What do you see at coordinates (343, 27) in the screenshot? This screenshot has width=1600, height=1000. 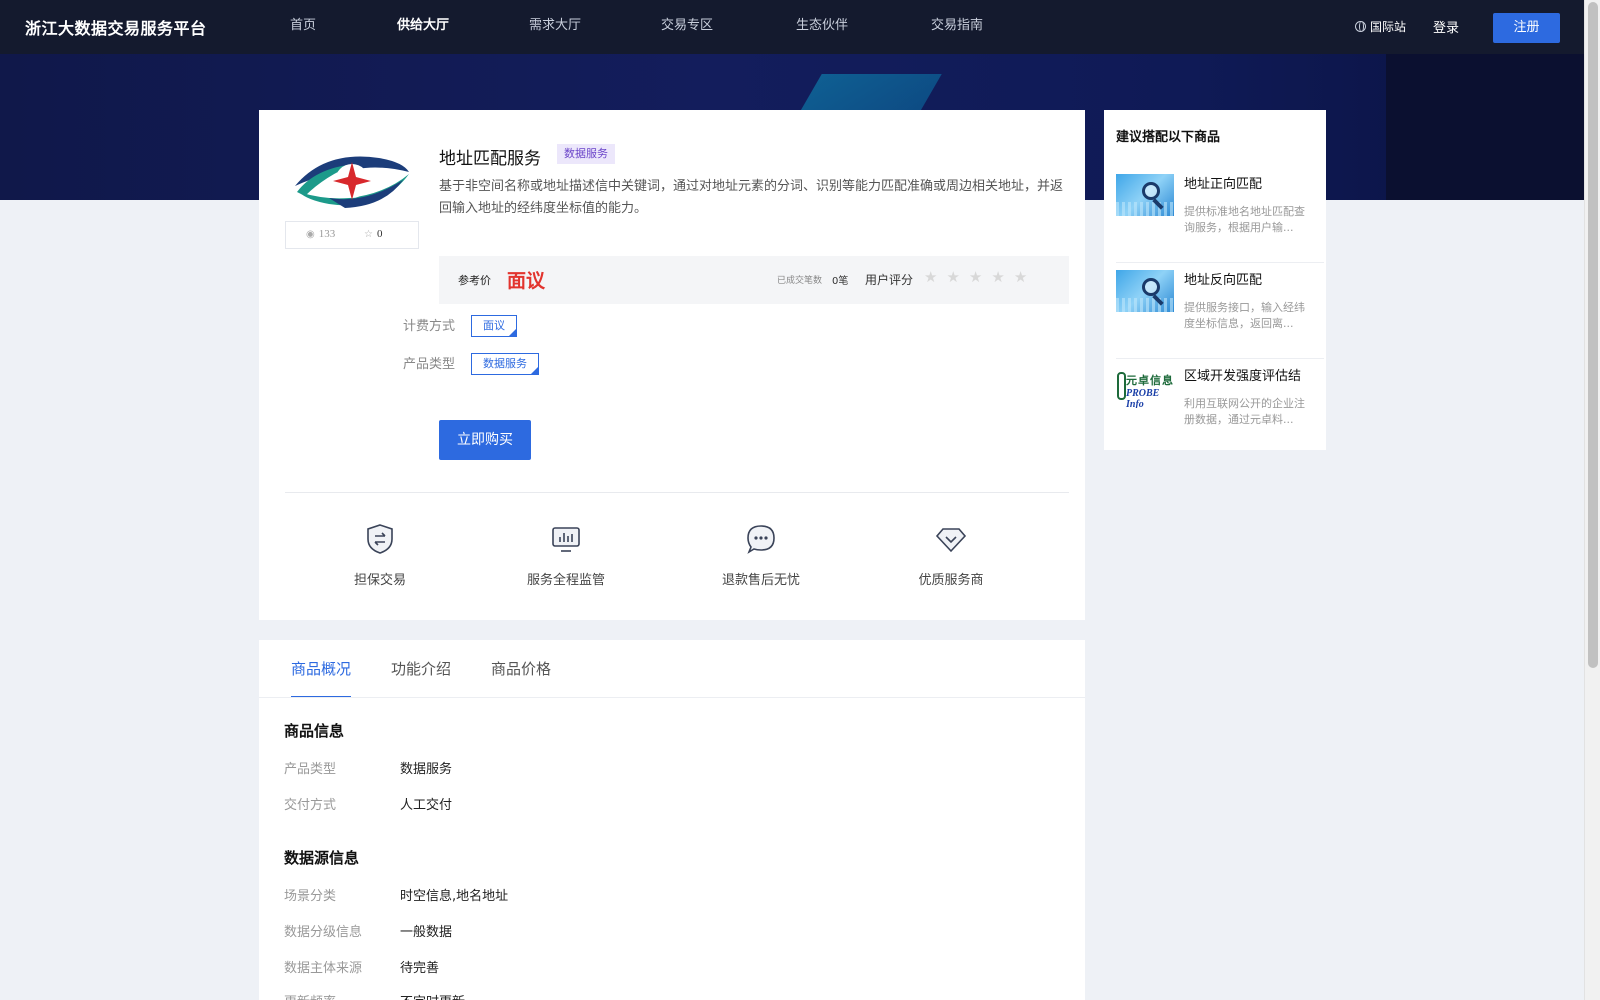 I see `nav-item-home: 首页` at bounding box center [343, 27].